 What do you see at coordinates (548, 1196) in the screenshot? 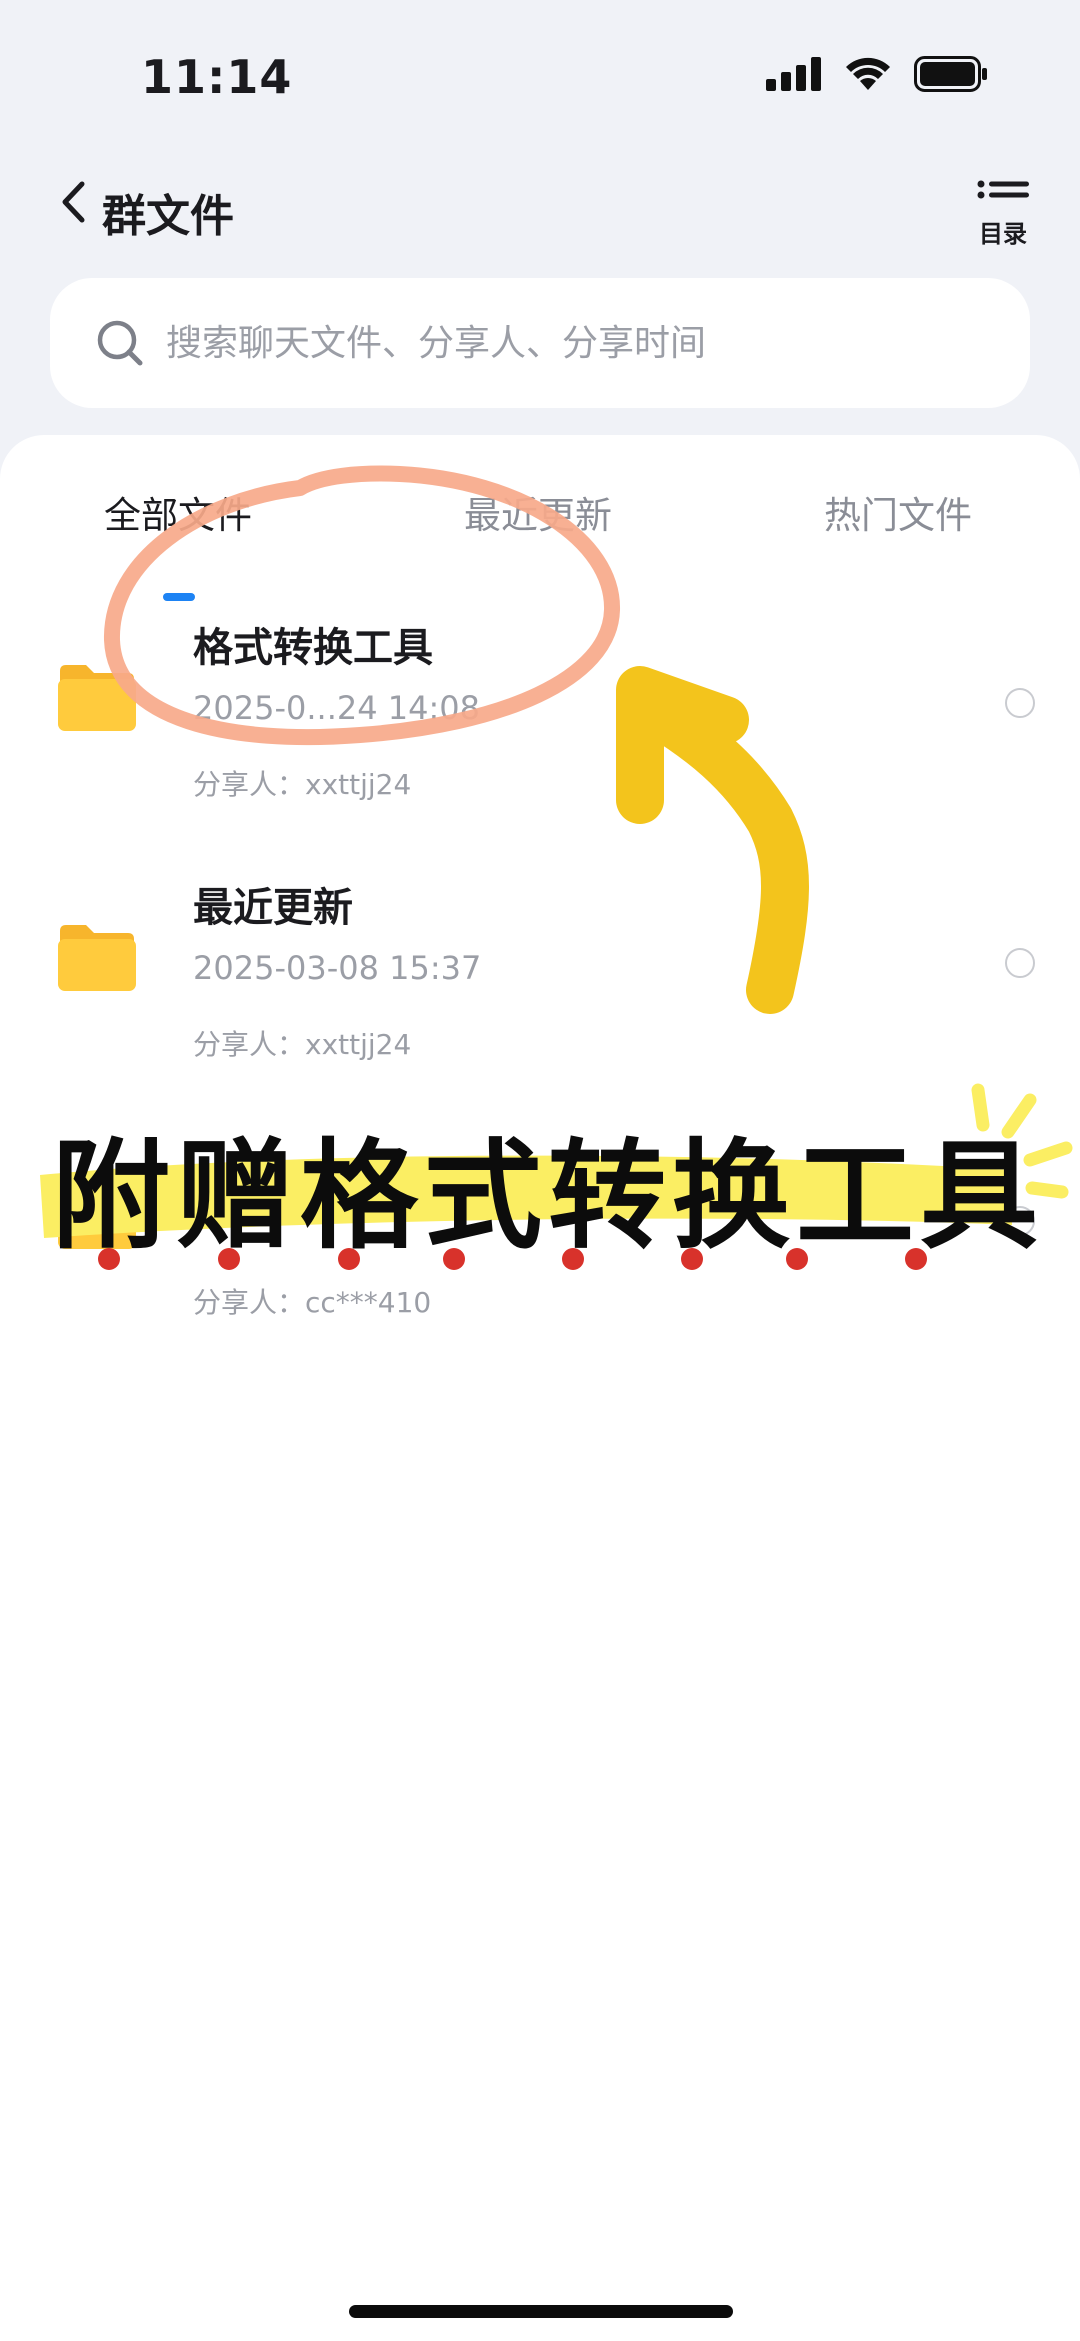
I see `annotation-banner-text: 附赠格式转换工具` at bounding box center [548, 1196].